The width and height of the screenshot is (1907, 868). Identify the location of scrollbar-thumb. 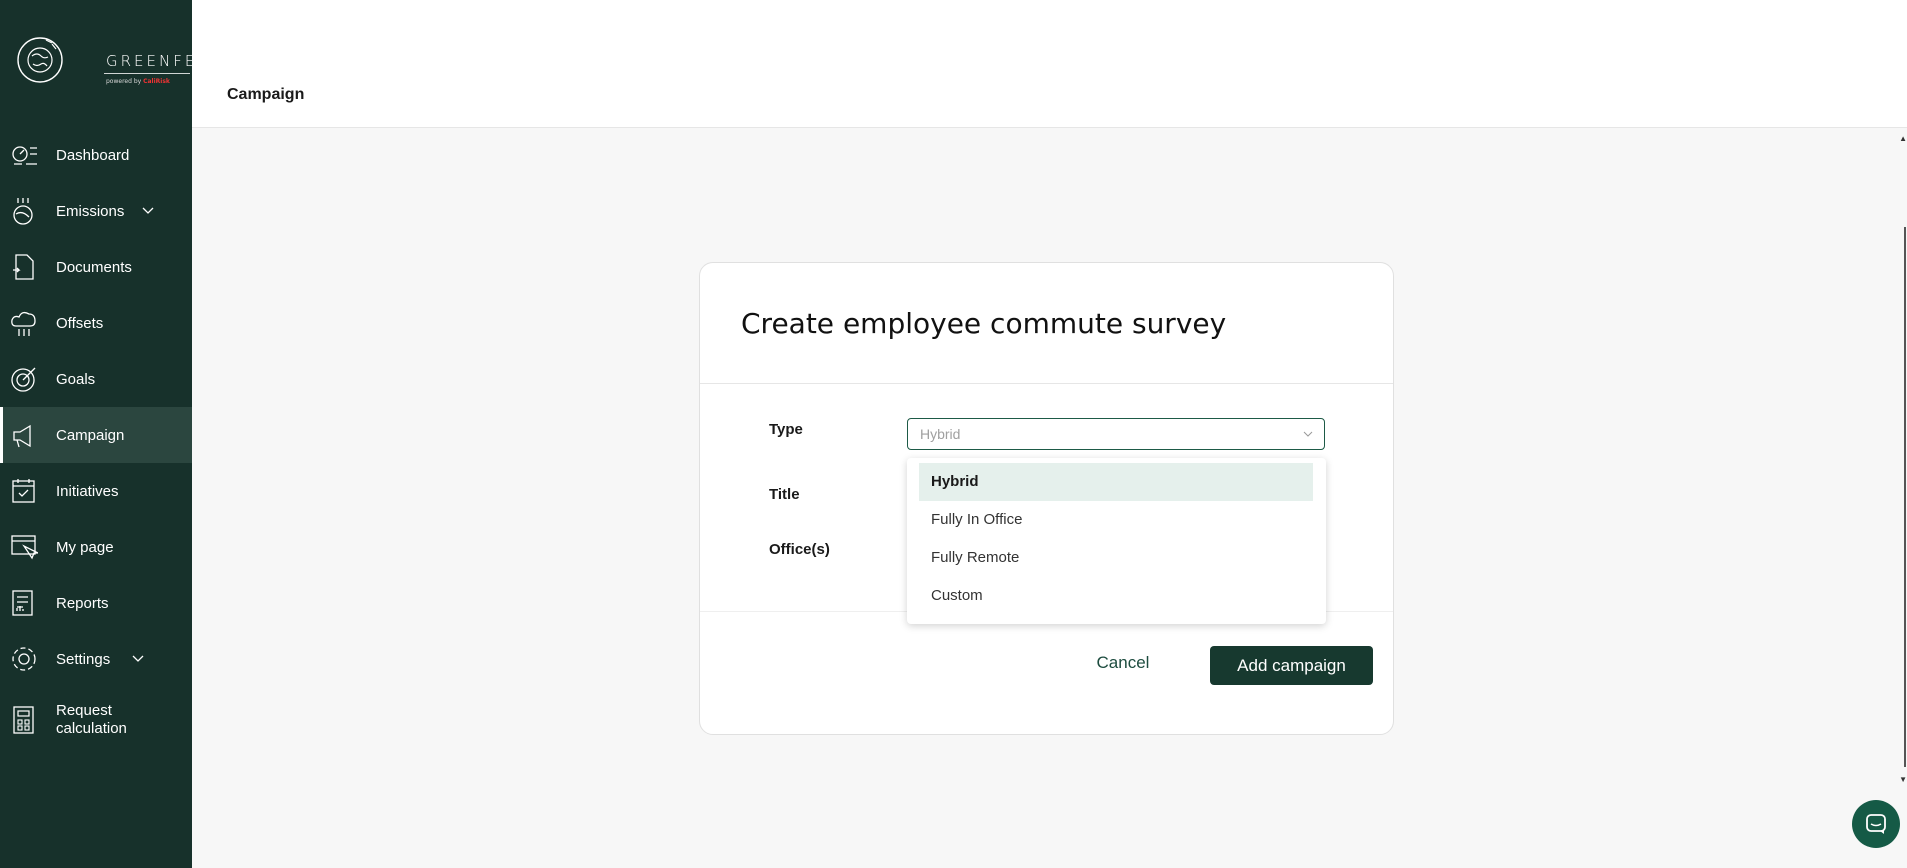
(1905, 497).